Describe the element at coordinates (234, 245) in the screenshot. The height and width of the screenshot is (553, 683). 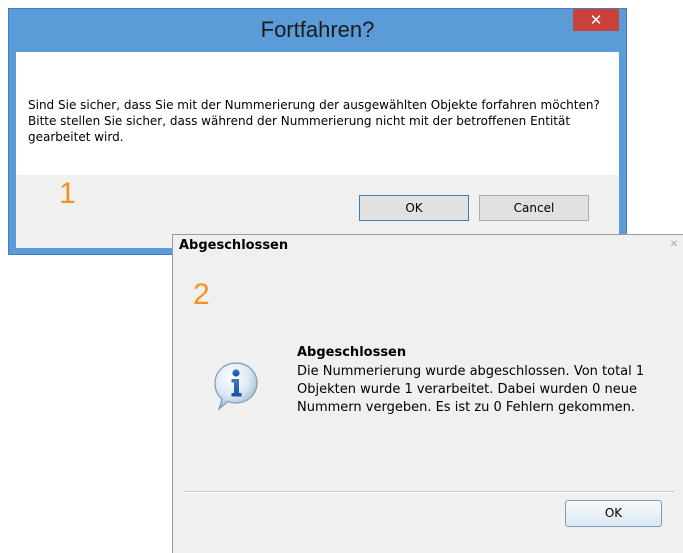
I see `completed-dialog-title: Abgeschlossen` at that location.